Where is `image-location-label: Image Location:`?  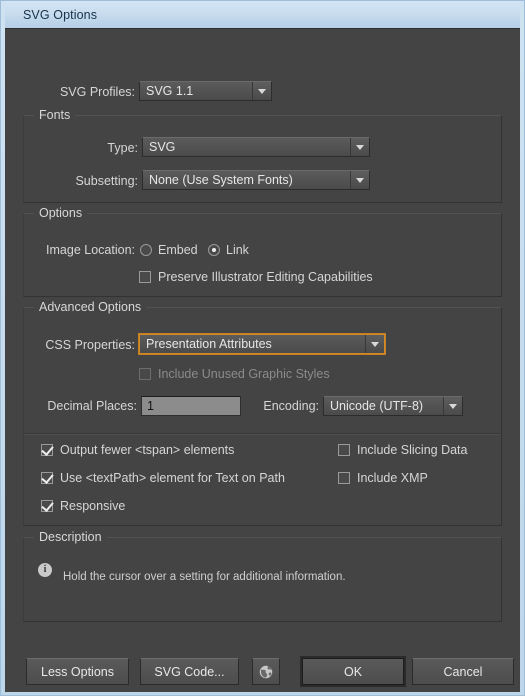 image-location-label: Image Location: is located at coordinates (90, 250).